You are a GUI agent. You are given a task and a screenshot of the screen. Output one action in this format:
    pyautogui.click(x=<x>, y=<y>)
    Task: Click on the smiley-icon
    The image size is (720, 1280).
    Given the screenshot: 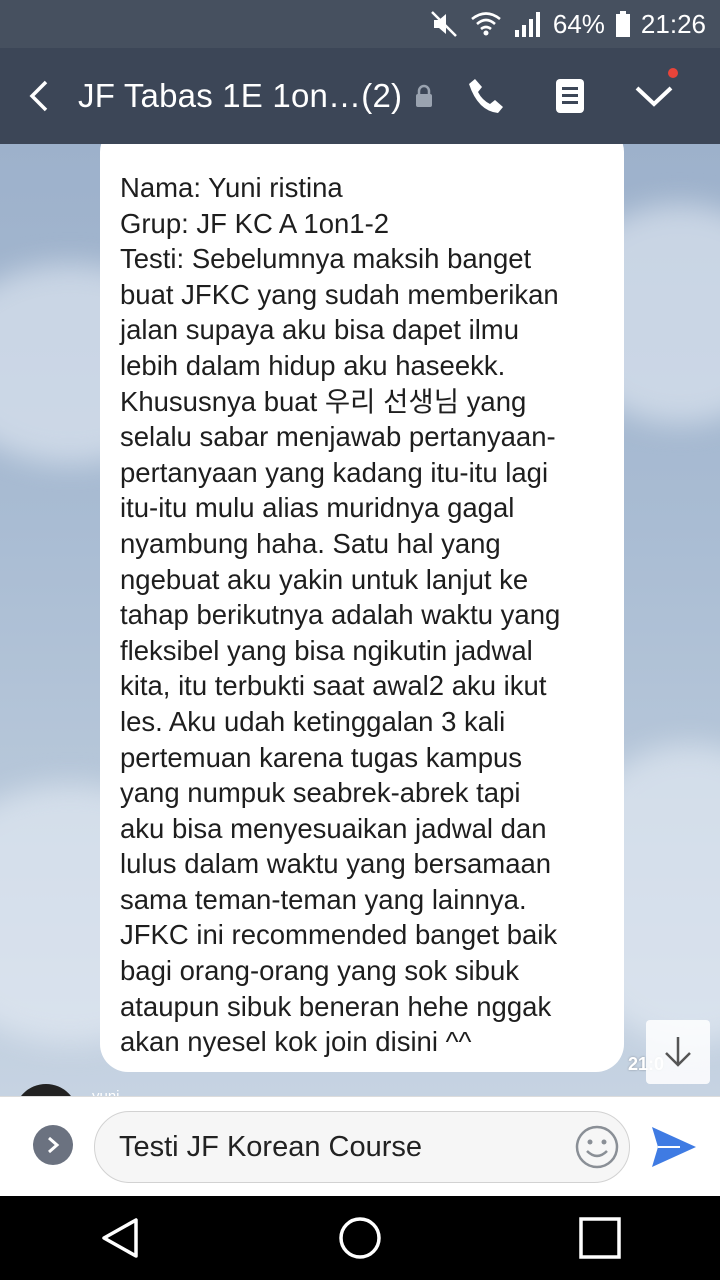 What is the action you would take?
    pyautogui.click(x=597, y=1147)
    